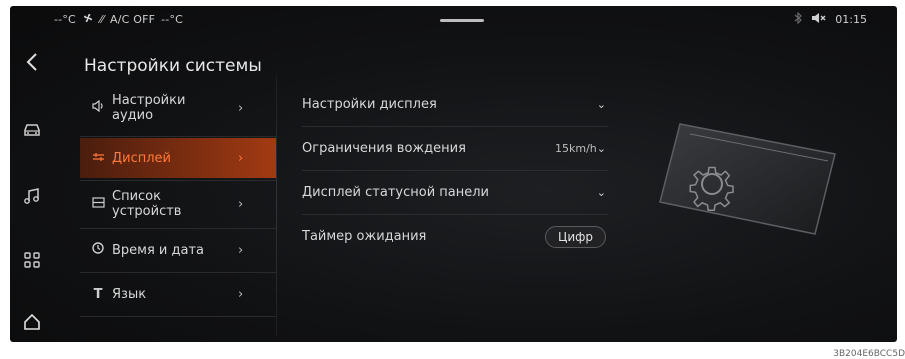  Describe the element at coordinates (869, 354) in the screenshot. I see `image-code: 3B204E6BCC5D` at that location.